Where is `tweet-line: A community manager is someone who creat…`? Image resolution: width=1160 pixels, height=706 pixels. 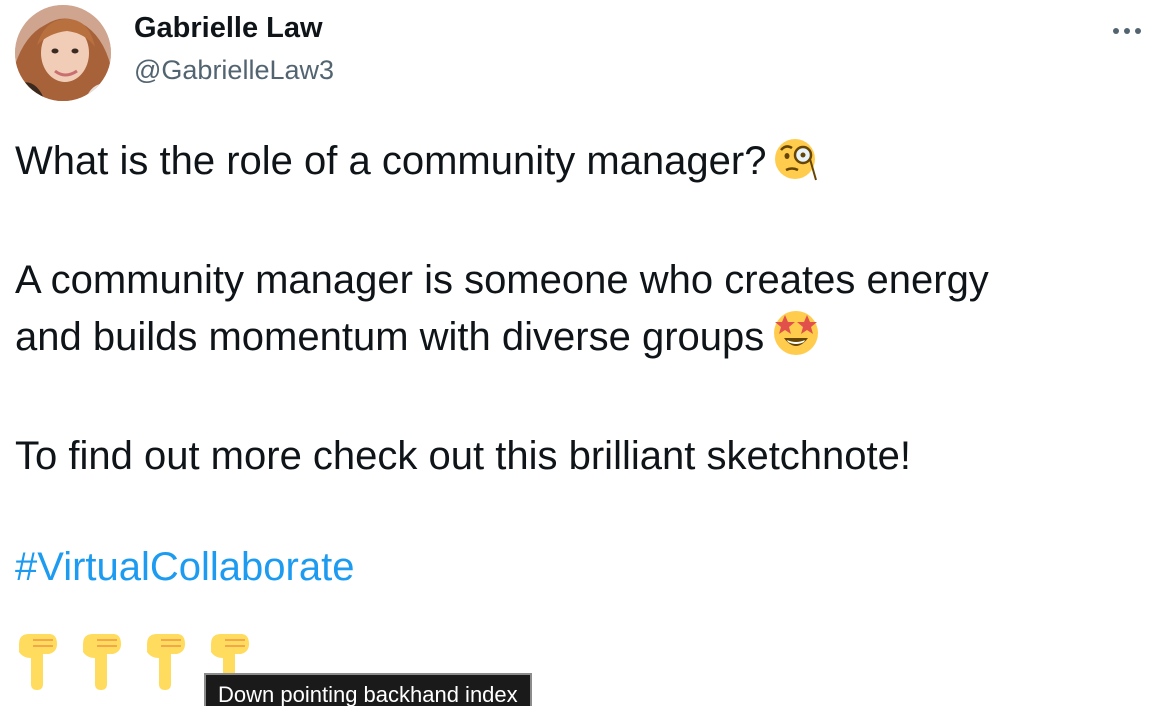
tweet-line: A community manager is someone who creat… is located at coordinates (502, 280).